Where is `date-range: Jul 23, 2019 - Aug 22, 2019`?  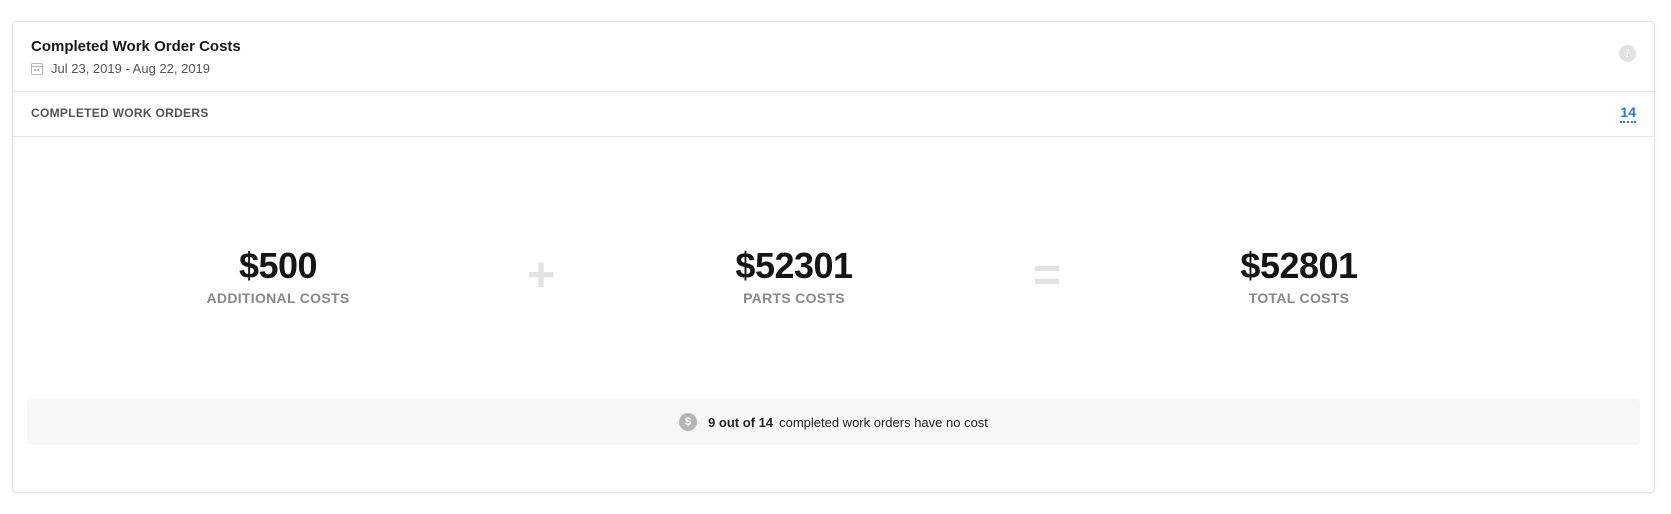
date-range: Jul 23, 2019 - Aug 22, 2019 is located at coordinates (120, 68).